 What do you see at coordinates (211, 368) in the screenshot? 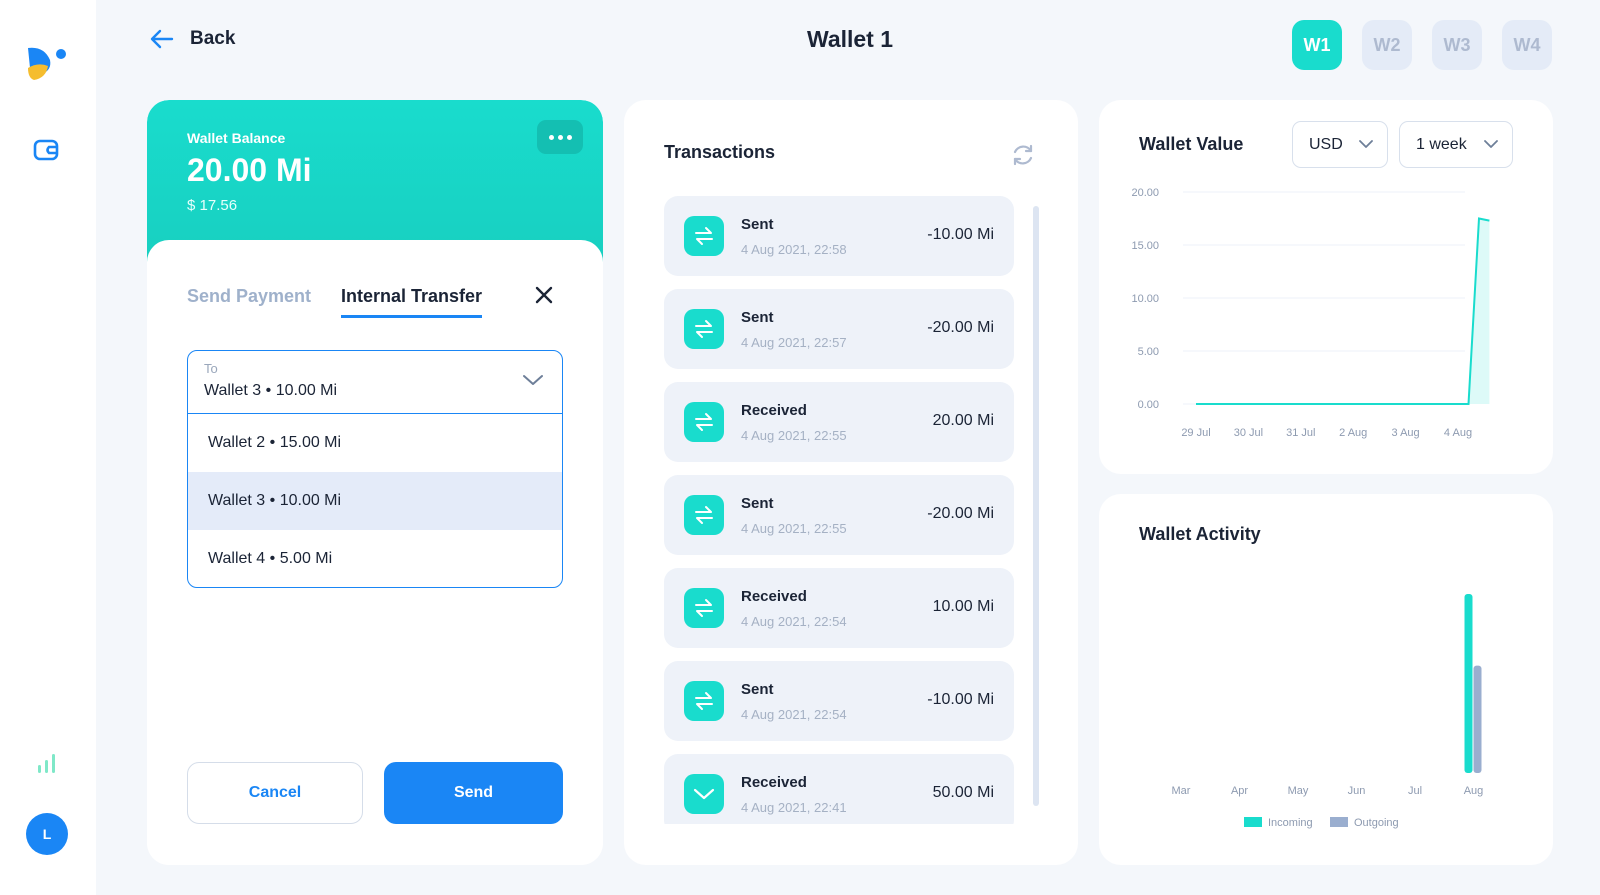
I see `to-label: To` at bounding box center [211, 368].